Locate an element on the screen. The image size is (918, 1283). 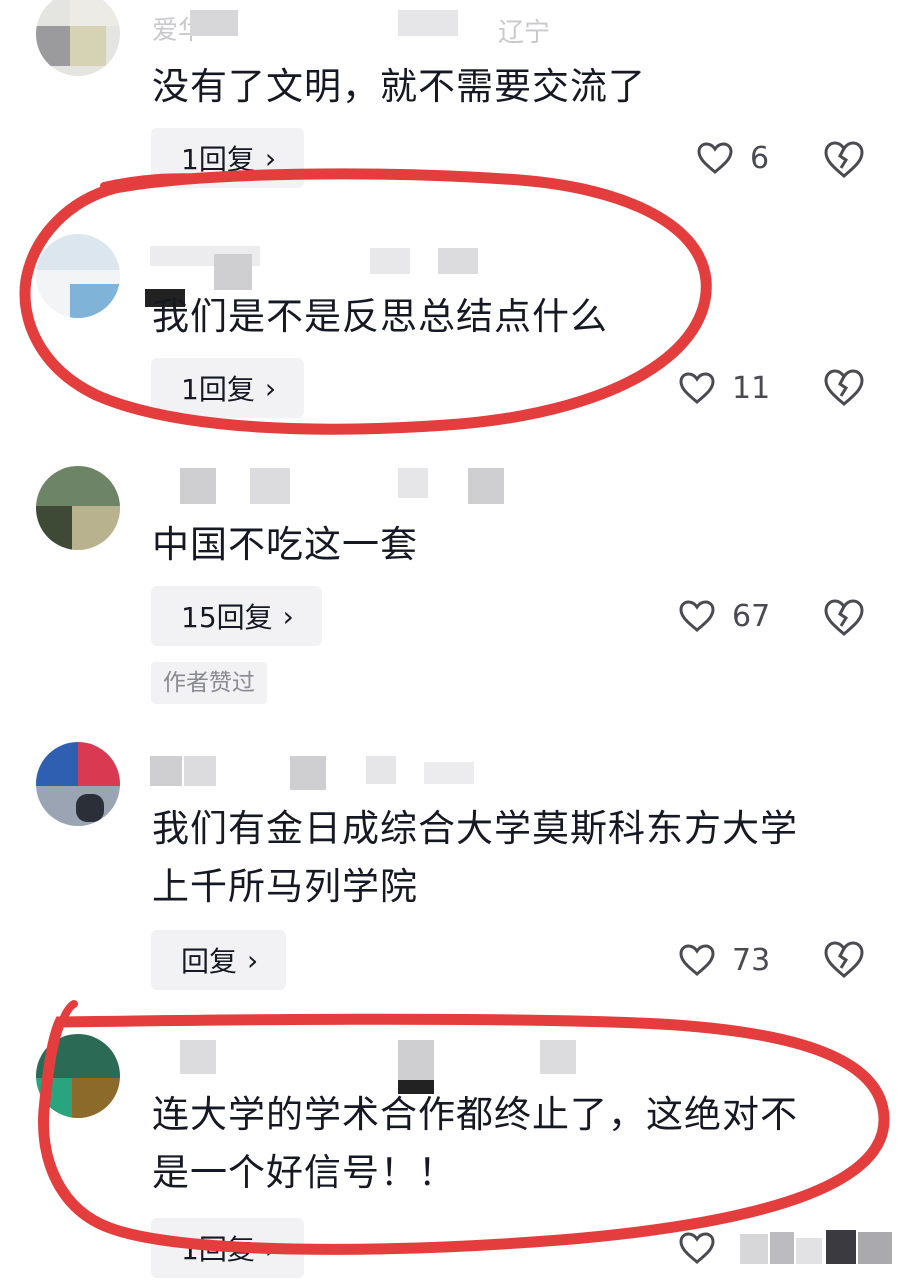
like-button is located at coordinates (705, 1248).